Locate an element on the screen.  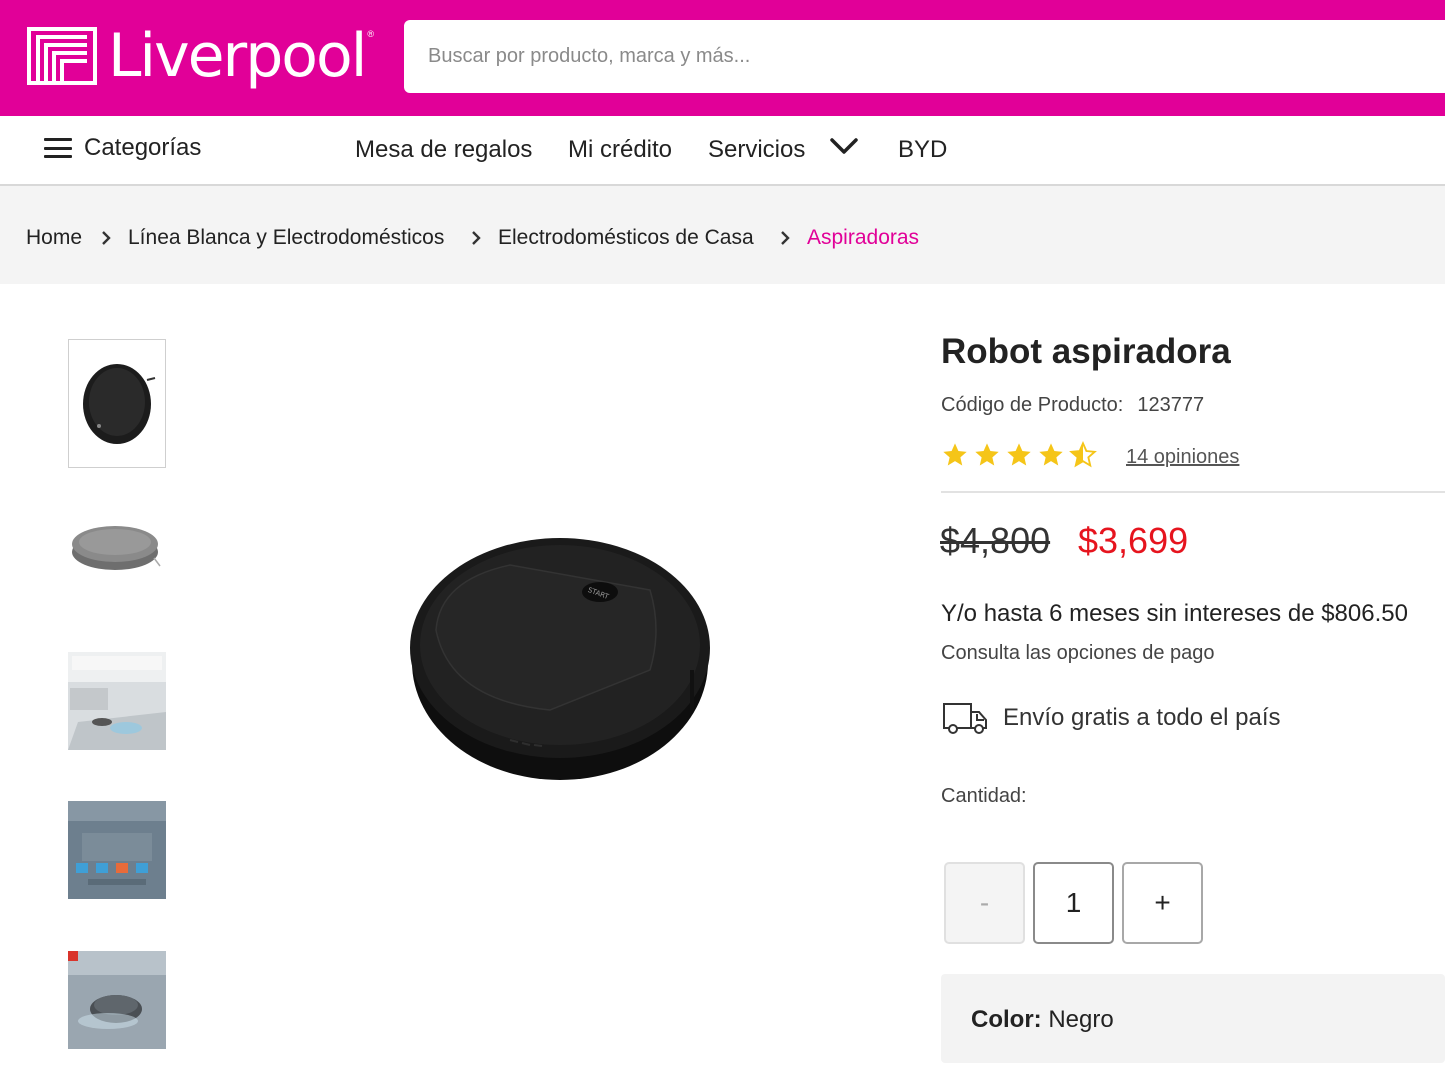
color-selector: Color: Negro is located at coordinates (1193, 1018).